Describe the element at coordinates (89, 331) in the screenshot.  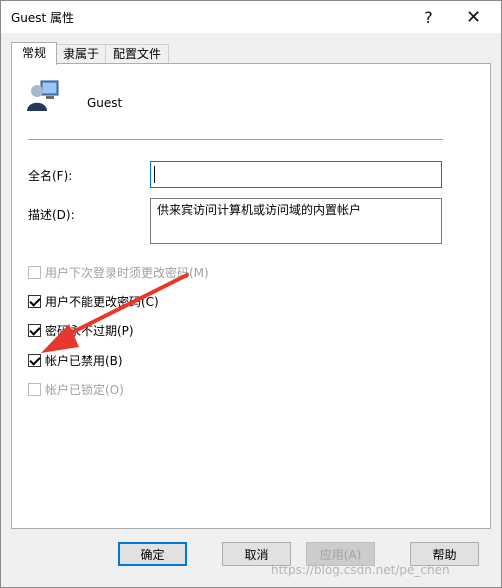
I see `option-label: 密码永不过期(P)` at that location.